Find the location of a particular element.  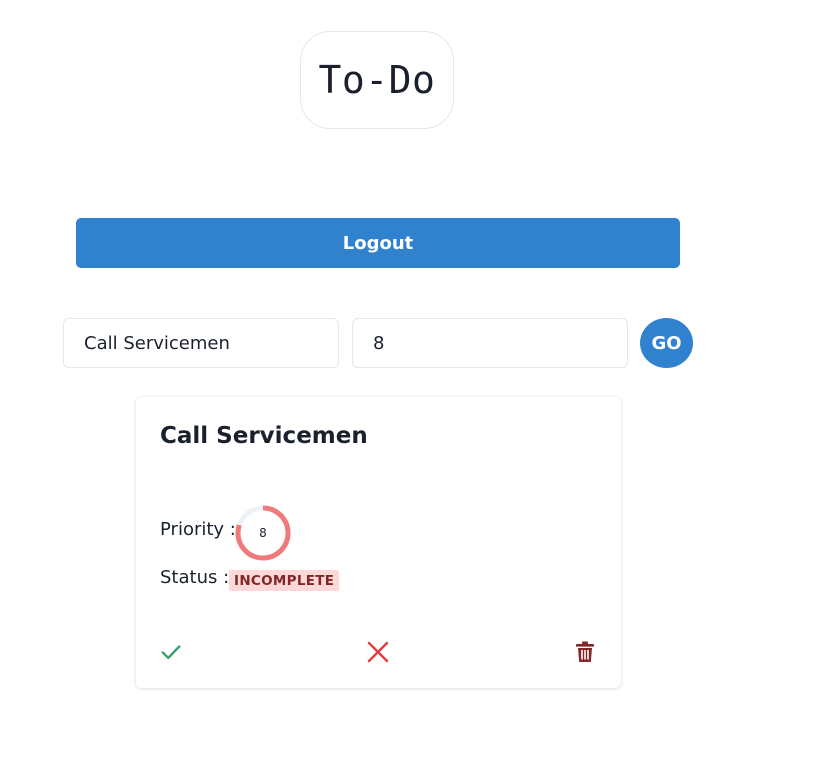

app-title: To-Do is located at coordinates (377, 80).